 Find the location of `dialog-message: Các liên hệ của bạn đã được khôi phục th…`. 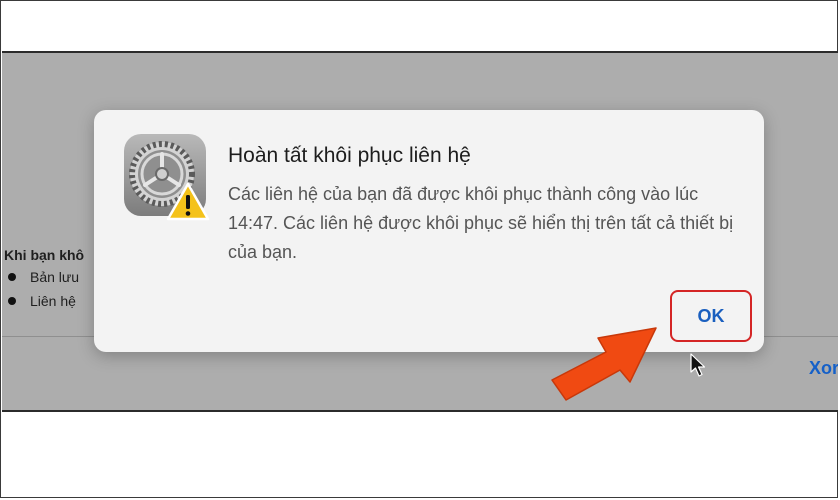

dialog-message: Các liên hệ của bạn đã được khôi phục th… is located at coordinates (481, 223).